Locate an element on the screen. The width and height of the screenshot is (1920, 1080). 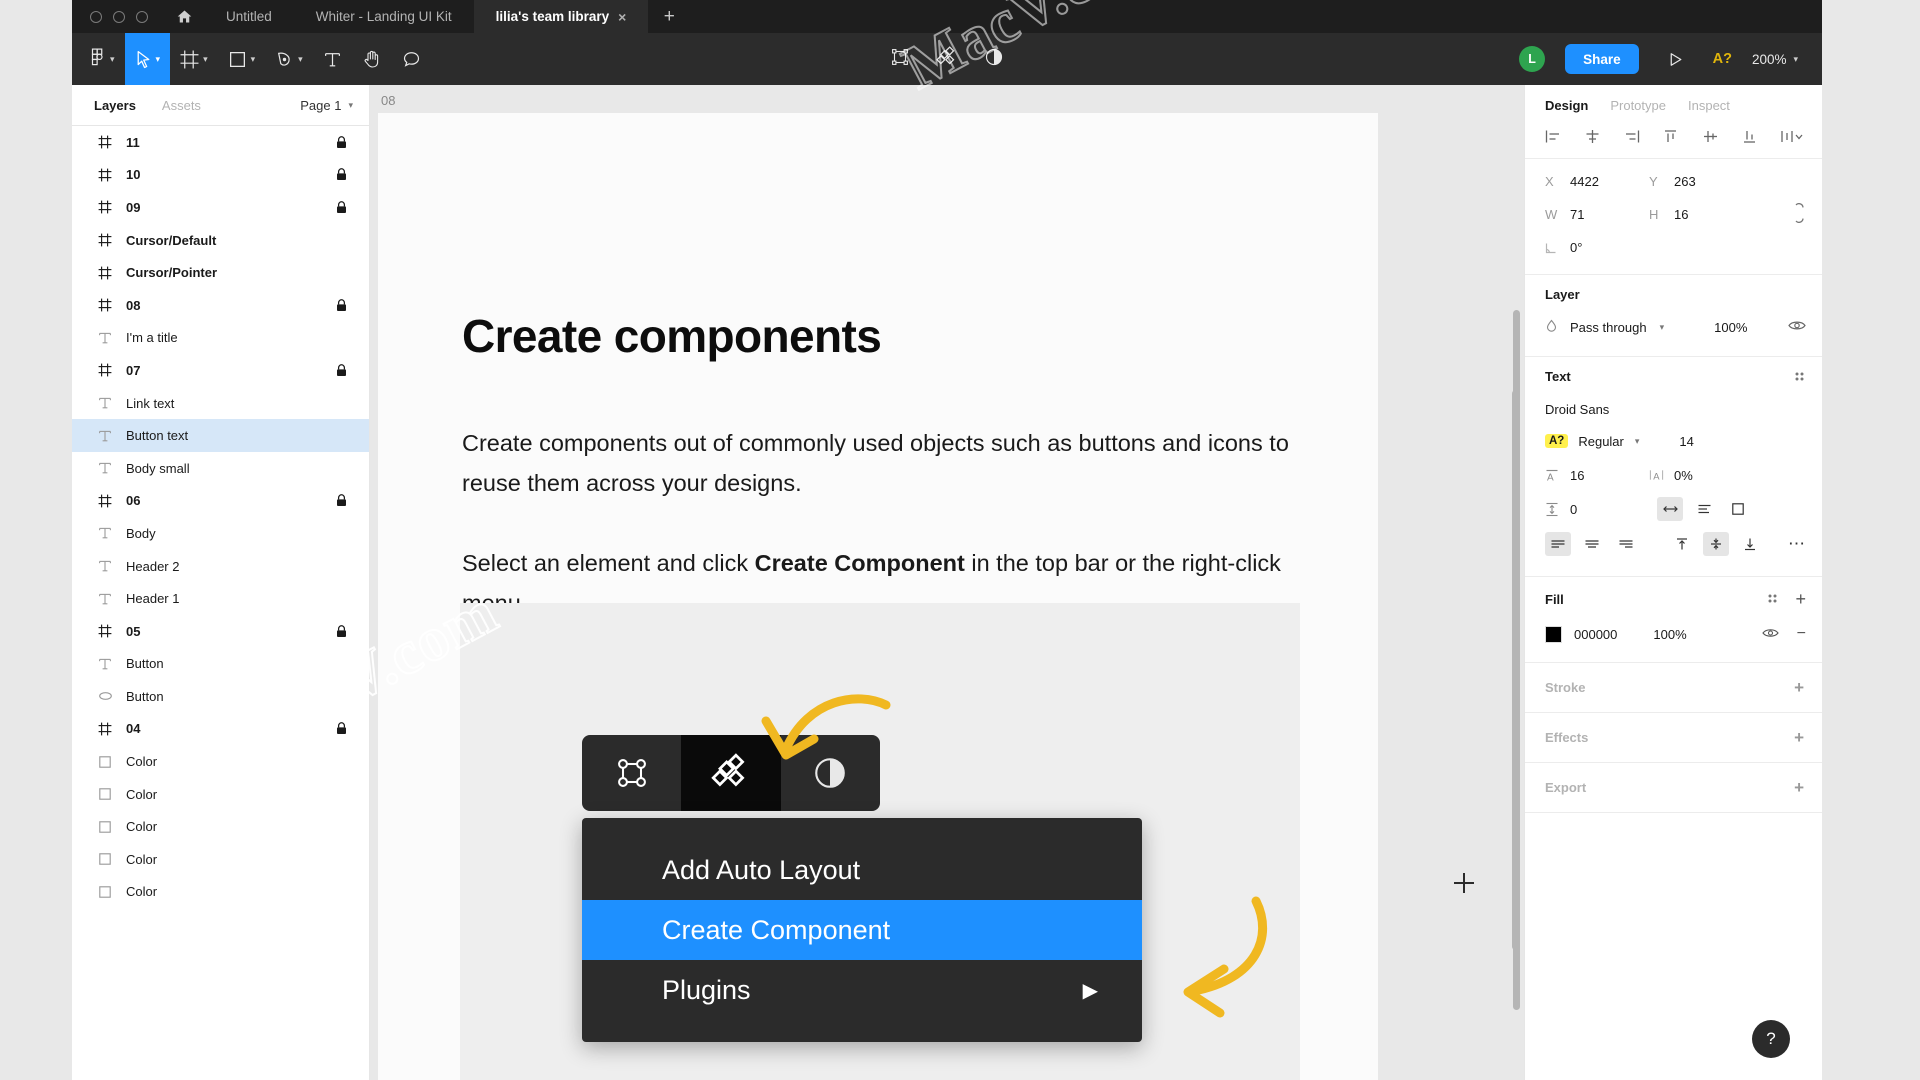
layer-row: Cursor/Default is located at coordinates (220, 240).